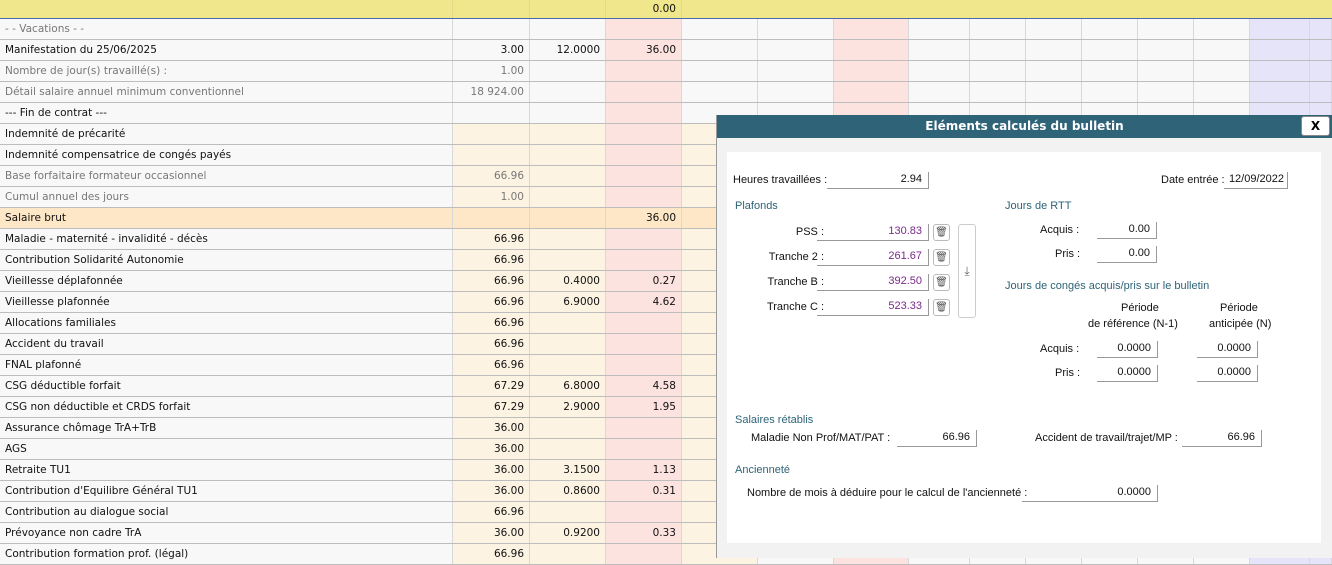  Describe the element at coordinates (568, 302) in the screenshot. I see `row-value-c2: 6.9000` at that location.